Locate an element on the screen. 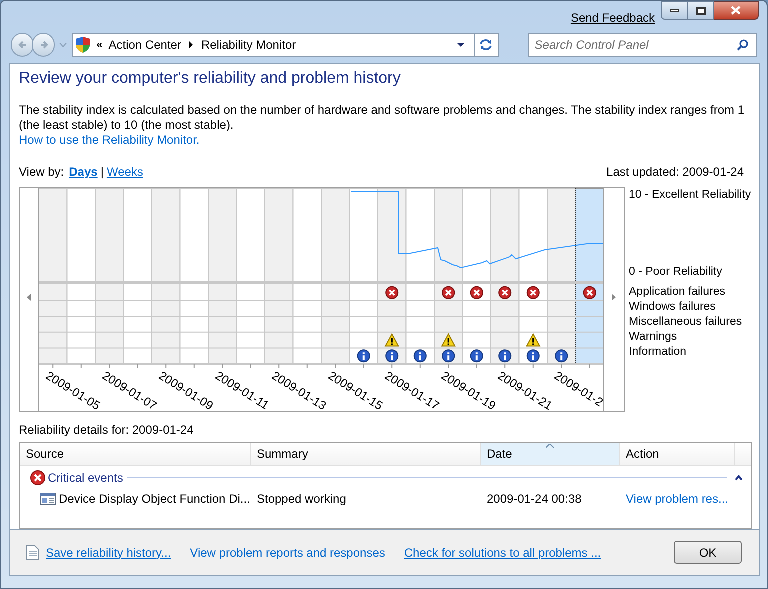  send-feedback-link: Send Feedback is located at coordinates (612, 18).